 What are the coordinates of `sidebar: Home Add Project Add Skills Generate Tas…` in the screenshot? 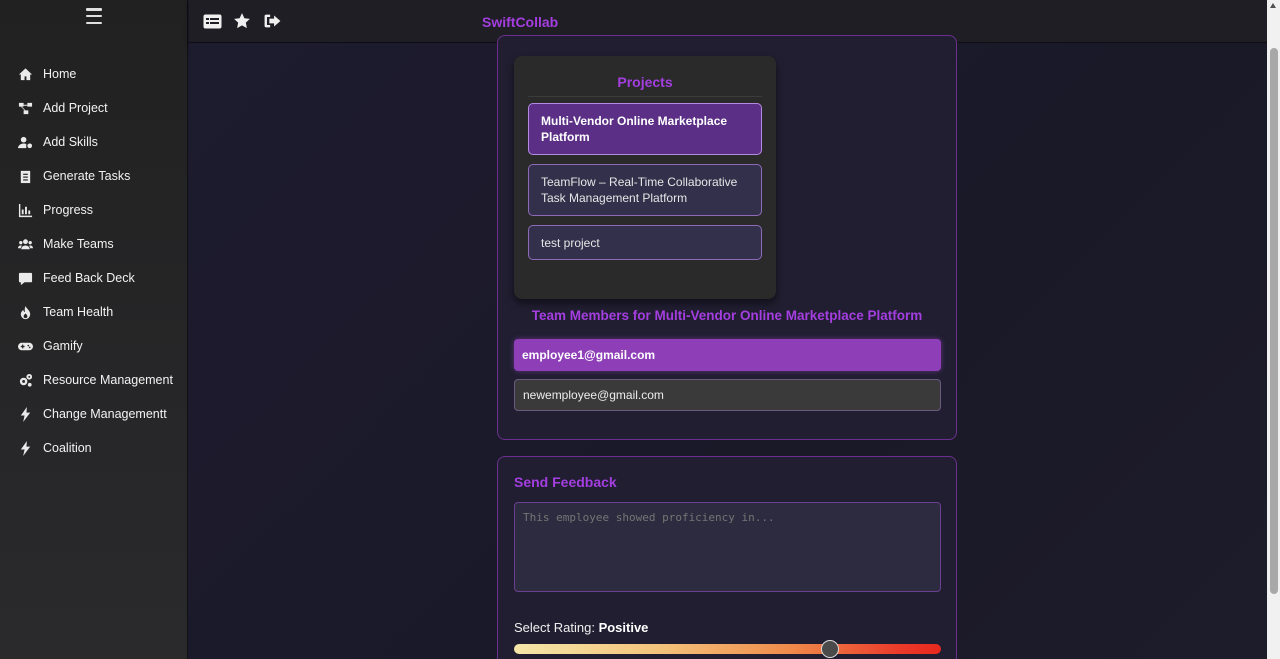 It's located at (94, 329).